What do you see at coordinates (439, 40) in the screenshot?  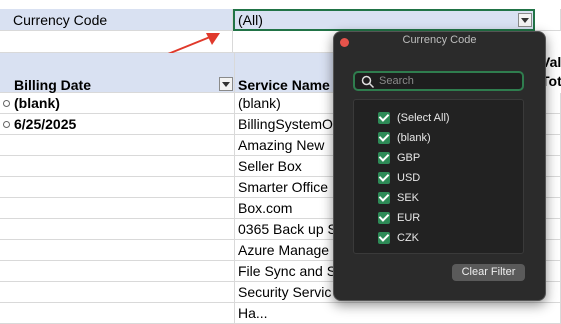 I see `popup-title: Currency Code` at bounding box center [439, 40].